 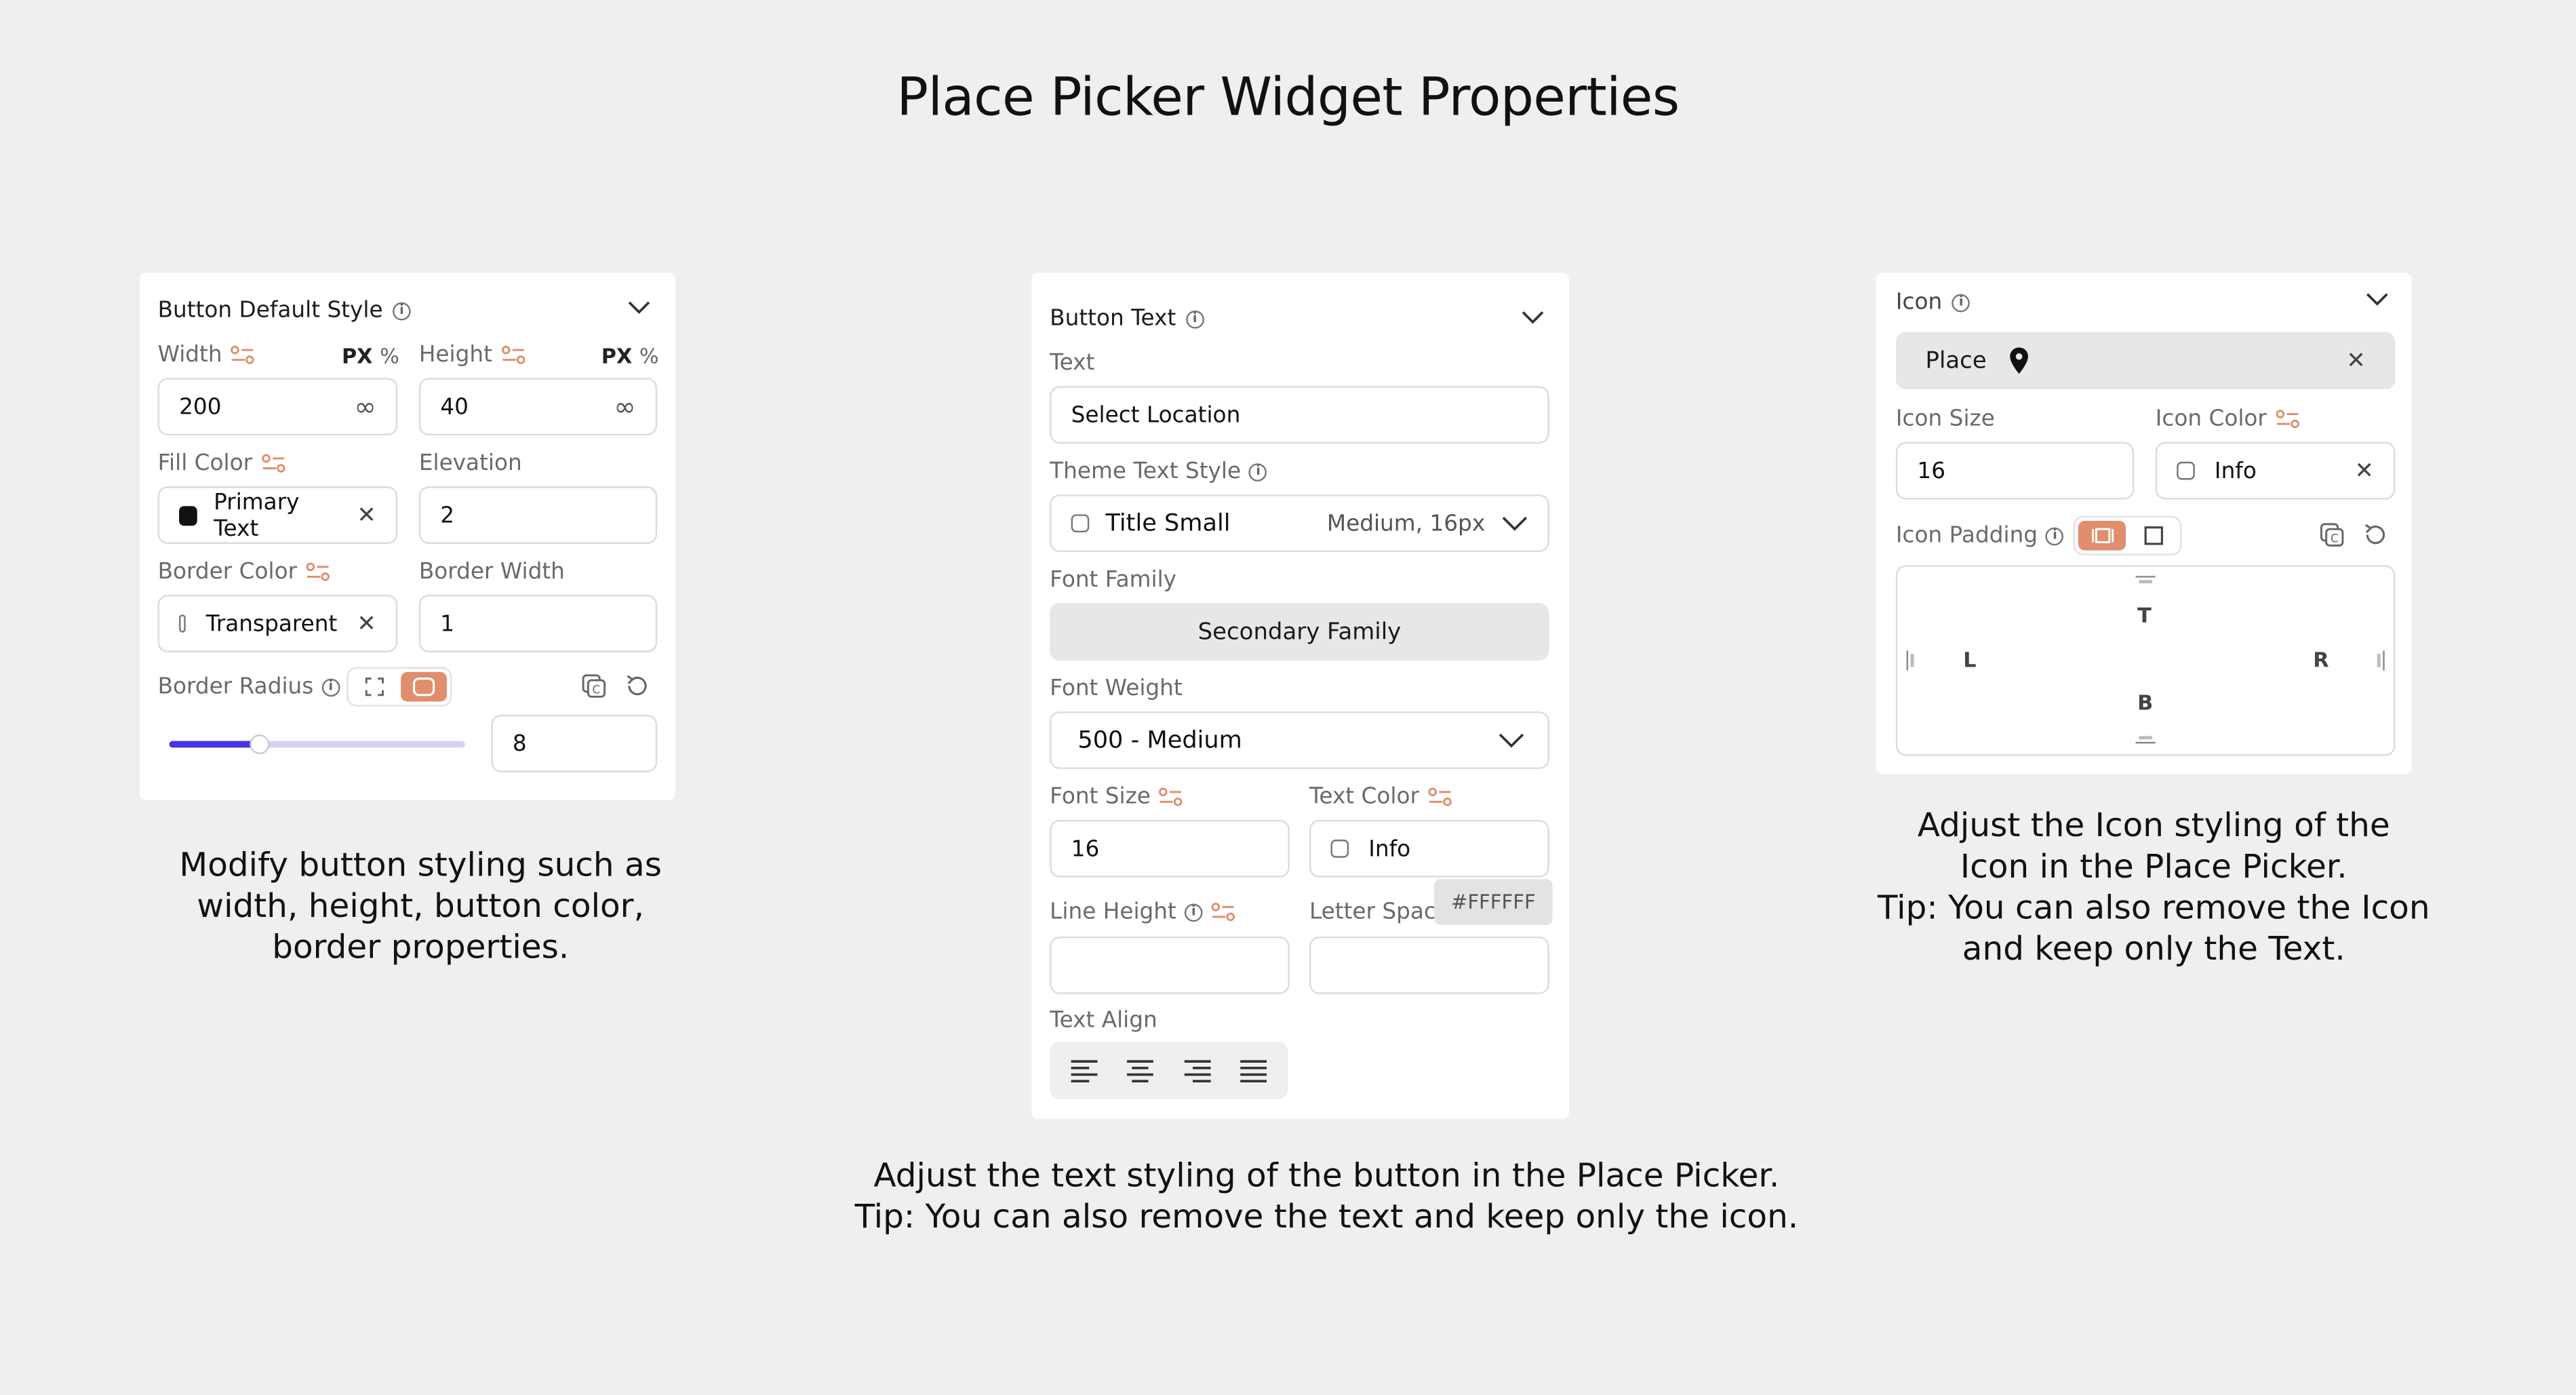 What do you see at coordinates (1253, 1070) in the screenshot?
I see `align-justify-icon` at bounding box center [1253, 1070].